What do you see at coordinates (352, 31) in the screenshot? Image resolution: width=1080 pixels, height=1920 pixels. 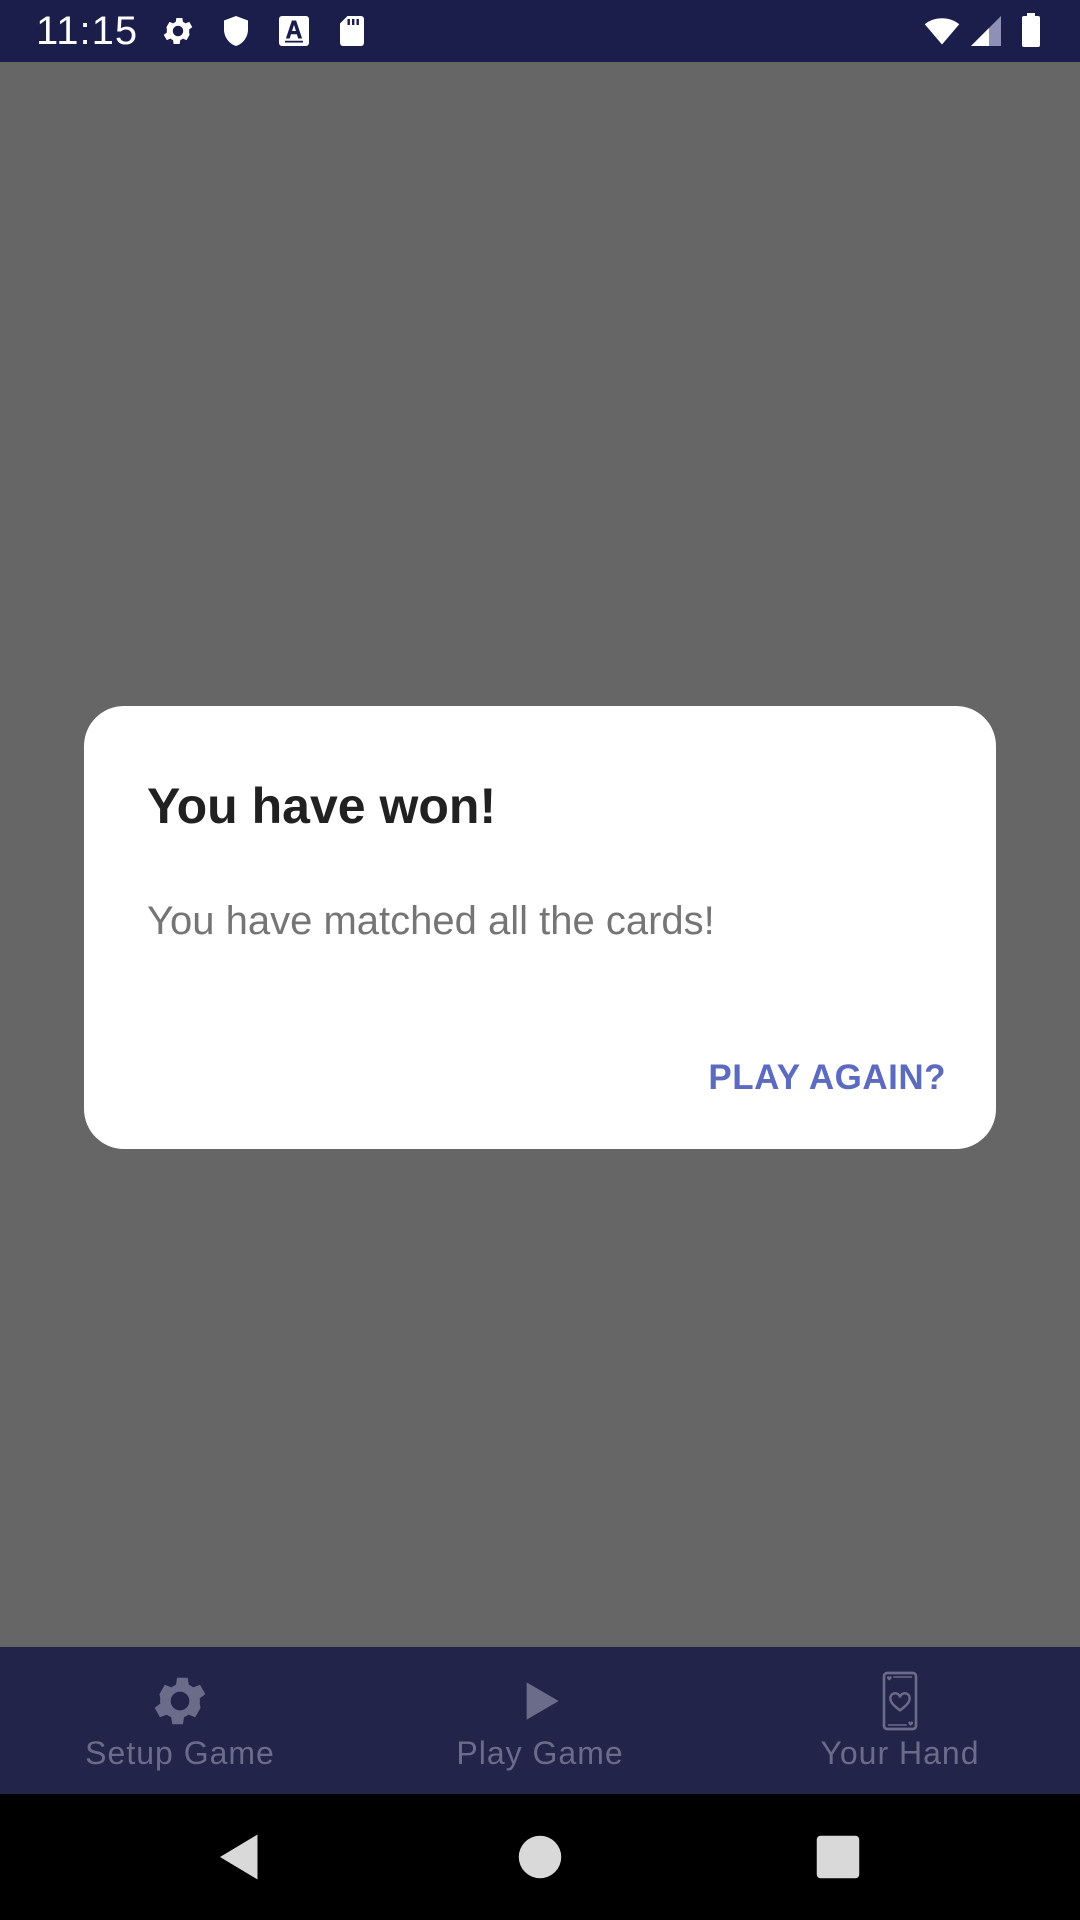 I see `sd-card-icon` at bounding box center [352, 31].